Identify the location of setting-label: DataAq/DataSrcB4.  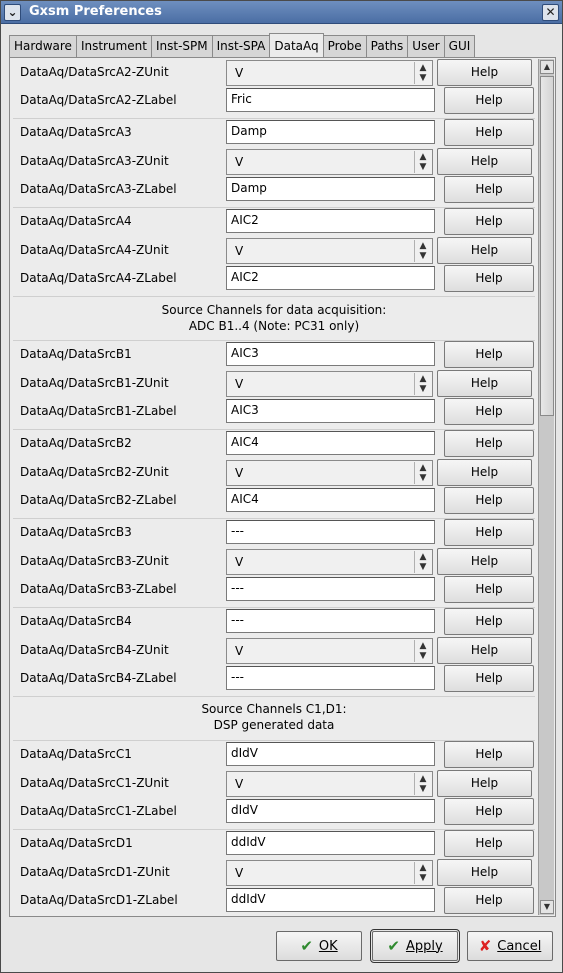
(76, 621).